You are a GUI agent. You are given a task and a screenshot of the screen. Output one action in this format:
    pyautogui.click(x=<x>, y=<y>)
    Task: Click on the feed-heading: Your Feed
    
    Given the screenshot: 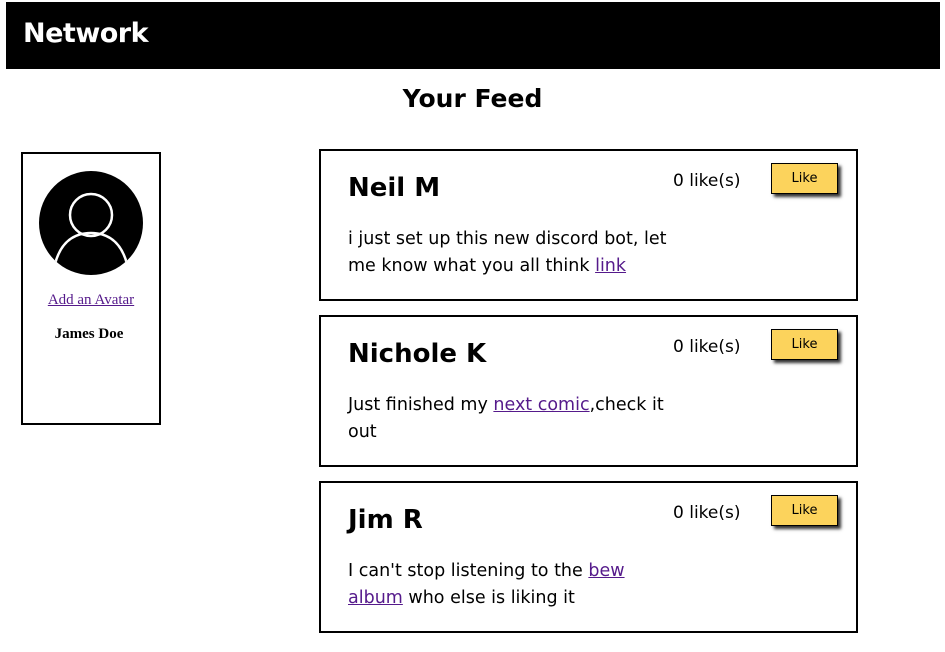 What is the action you would take?
    pyautogui.click(x=472, y=98)
    